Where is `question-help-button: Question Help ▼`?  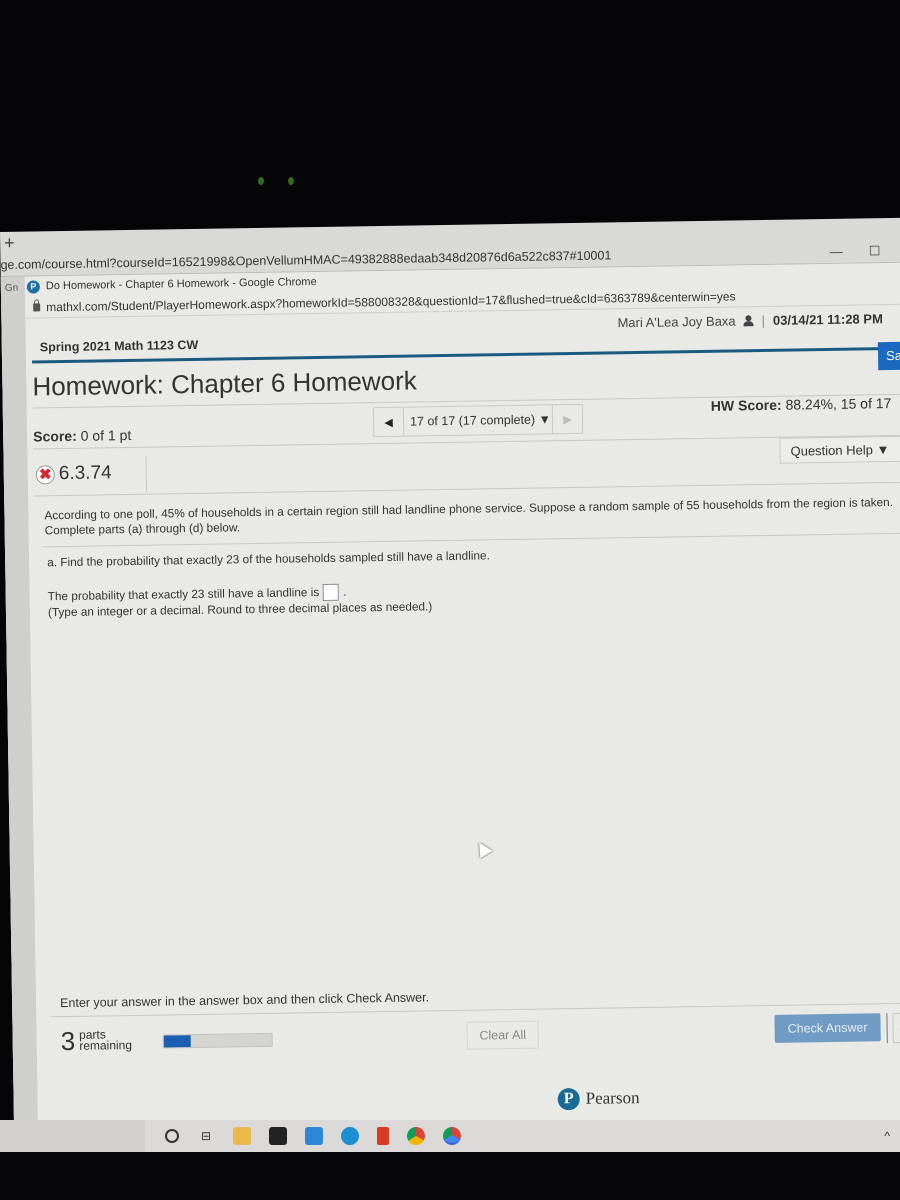 question-help-button: Question Help ▼ is located at coordinates (839, 449).